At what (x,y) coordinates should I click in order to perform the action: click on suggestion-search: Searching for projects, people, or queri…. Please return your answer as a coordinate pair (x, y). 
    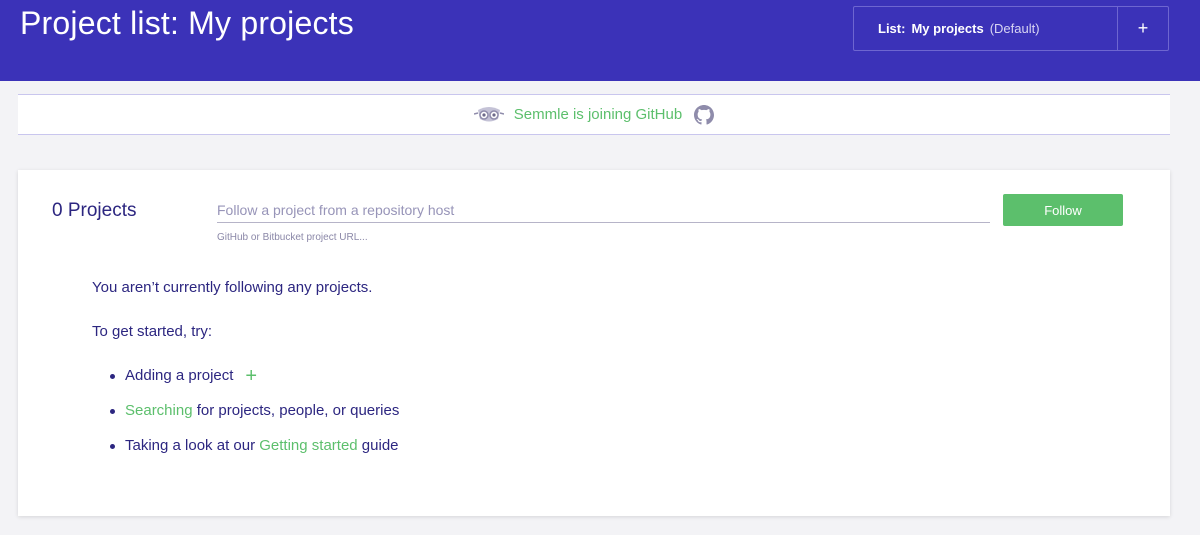
    Looking at the image, I should click on (253, 410).